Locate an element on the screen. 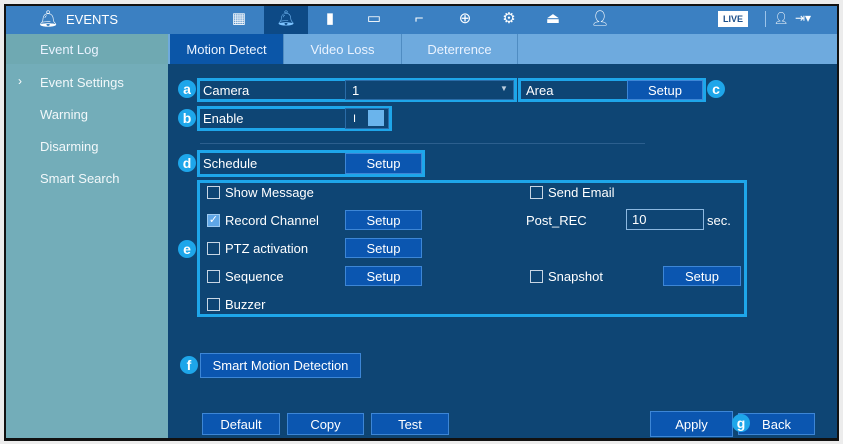 The image size is (843, 444). separator is located at coordinates (422, 143).